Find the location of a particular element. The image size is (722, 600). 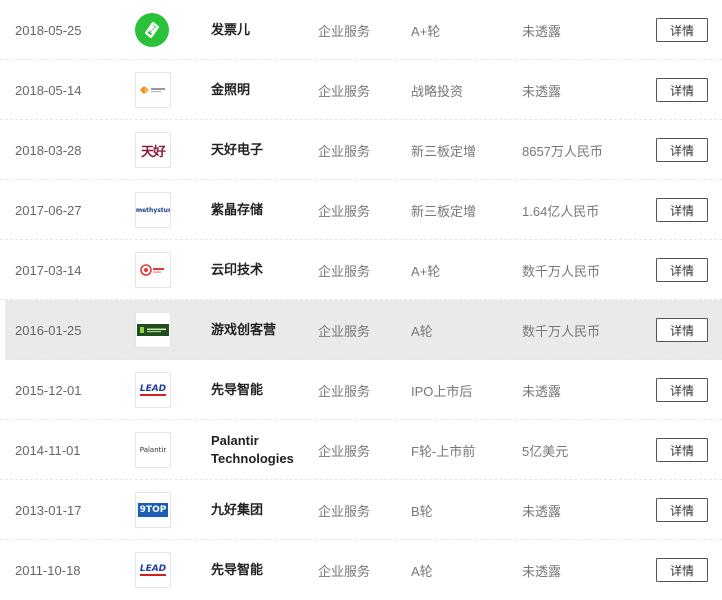

table-row: 2013-01-17 9TOP 九好集团 企业服务 B轮 未透露 详情 is located at coordinates (361, 510).